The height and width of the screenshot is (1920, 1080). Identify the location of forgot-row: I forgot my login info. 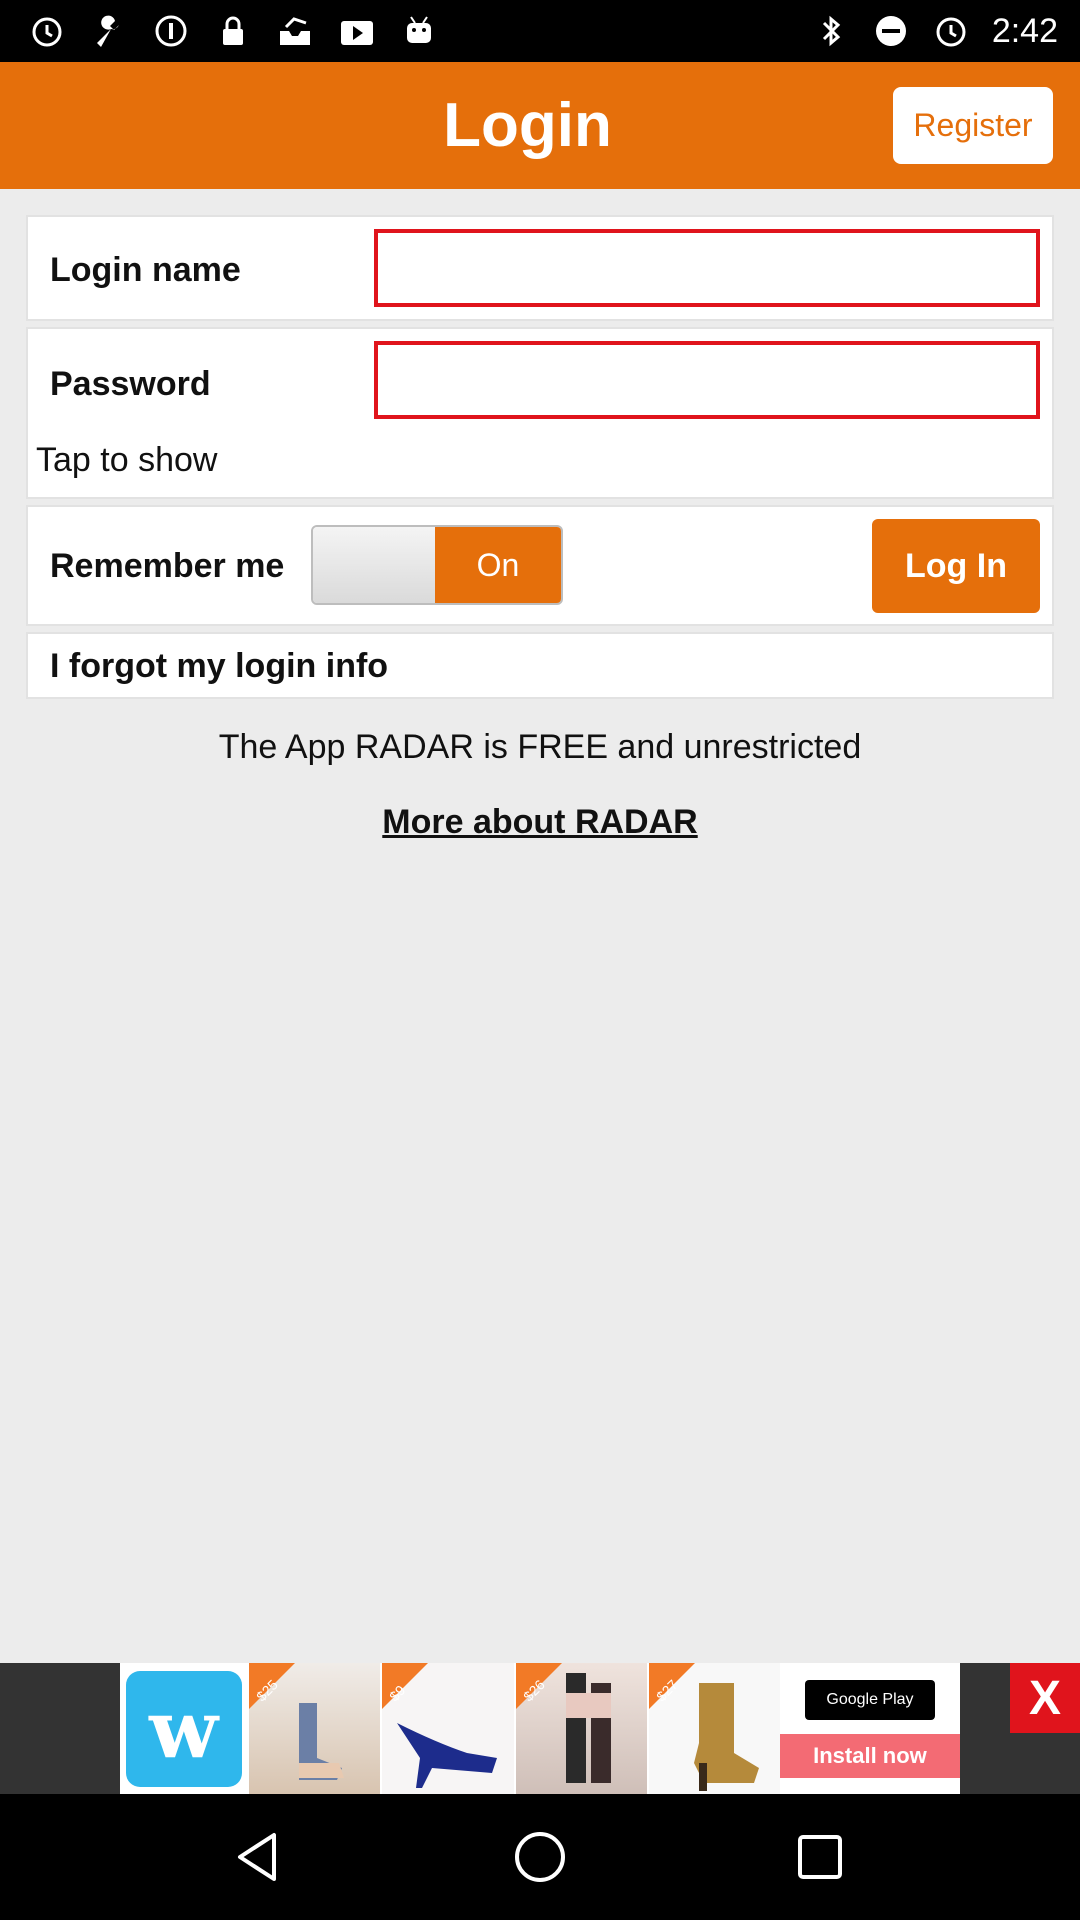
(540, 665).